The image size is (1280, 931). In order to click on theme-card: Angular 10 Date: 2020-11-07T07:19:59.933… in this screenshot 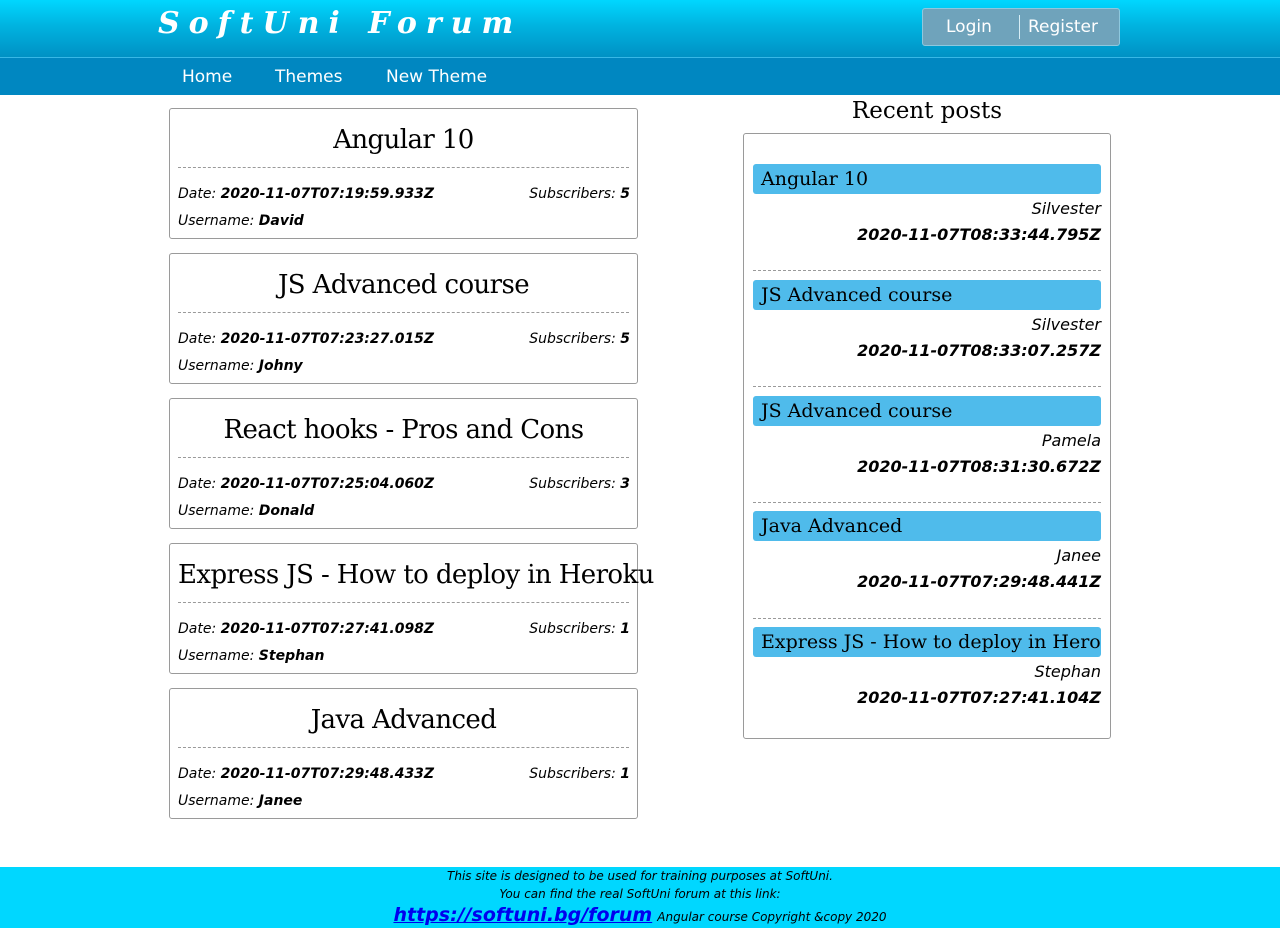, I will do `click(403, 173)`.